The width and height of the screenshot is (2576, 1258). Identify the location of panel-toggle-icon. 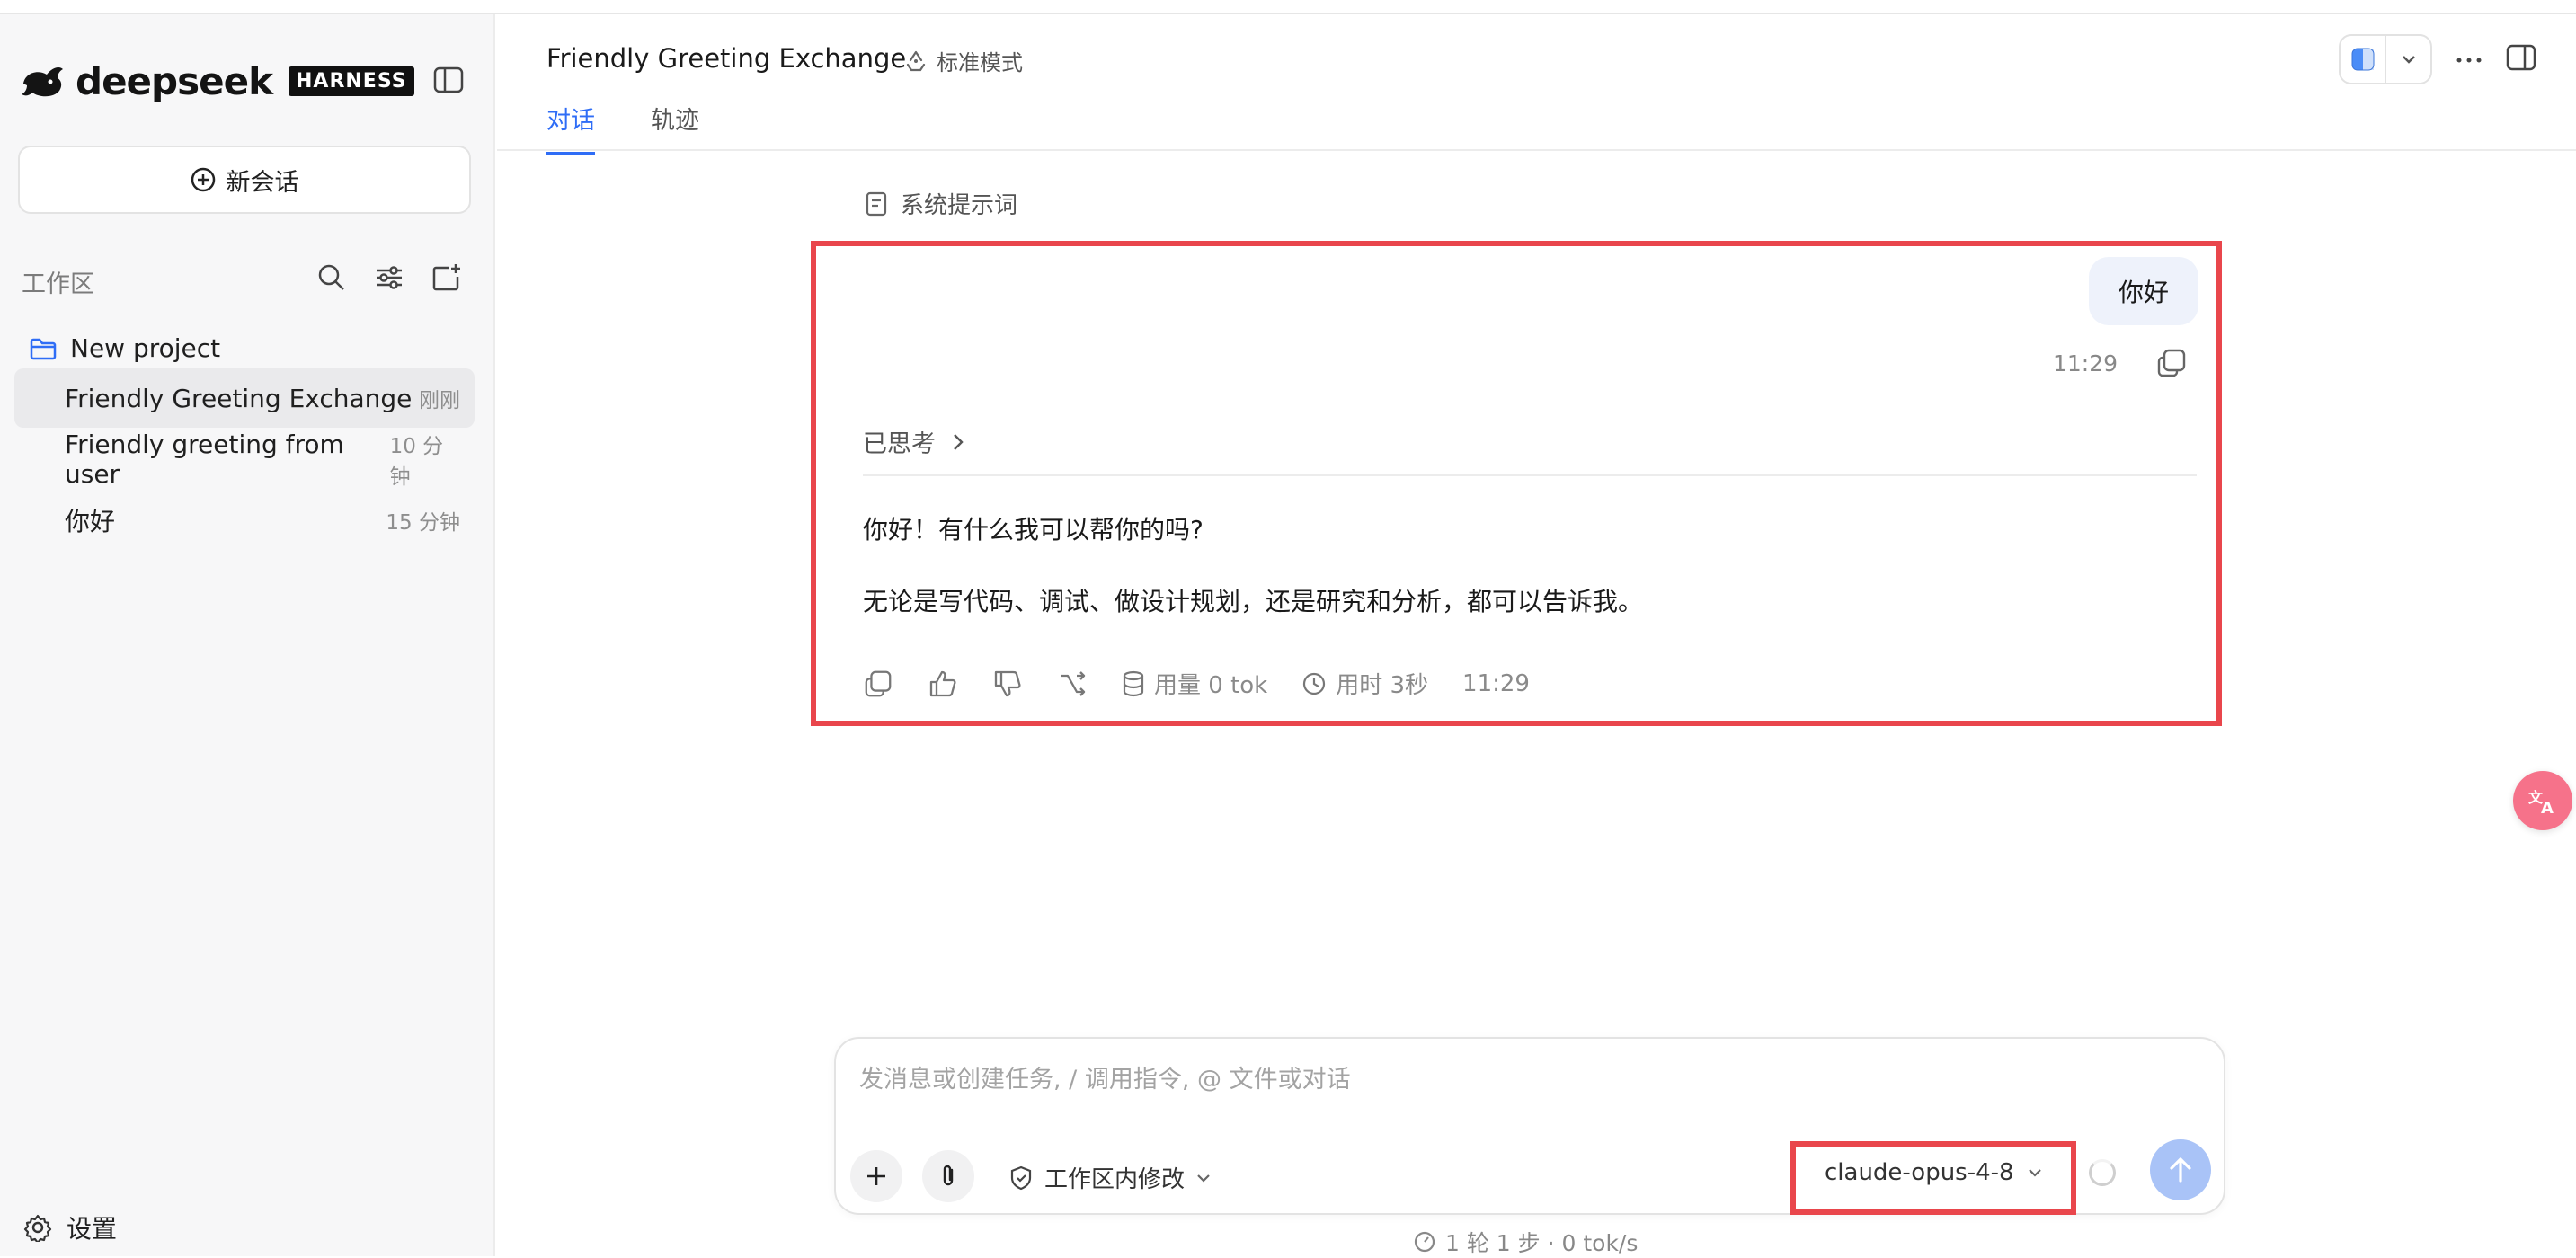
(2521, 59).